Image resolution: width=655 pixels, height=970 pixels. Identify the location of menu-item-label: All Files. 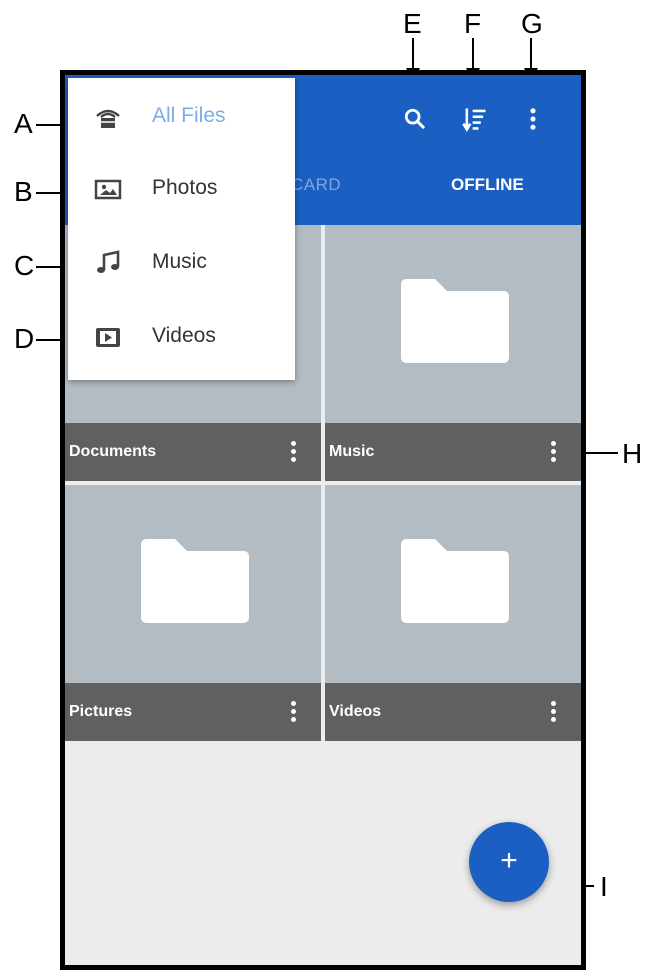
(189, 115).